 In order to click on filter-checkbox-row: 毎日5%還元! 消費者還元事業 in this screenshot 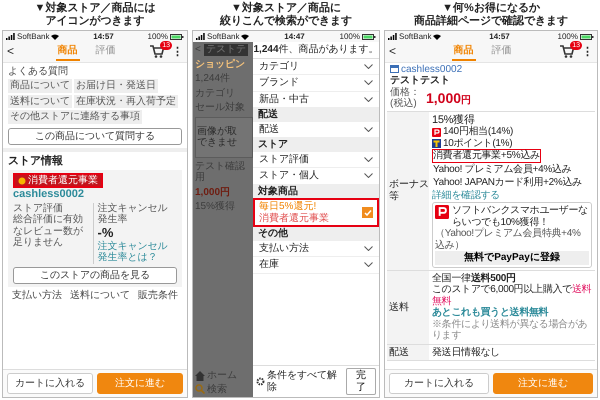, I will do `click(316, 213)`.